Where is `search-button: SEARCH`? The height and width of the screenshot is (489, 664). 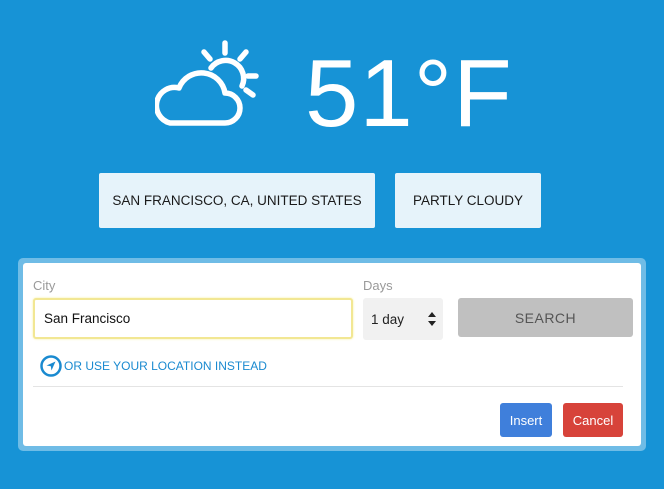
search-button: SEARCH is located at coordinates (545, 317).